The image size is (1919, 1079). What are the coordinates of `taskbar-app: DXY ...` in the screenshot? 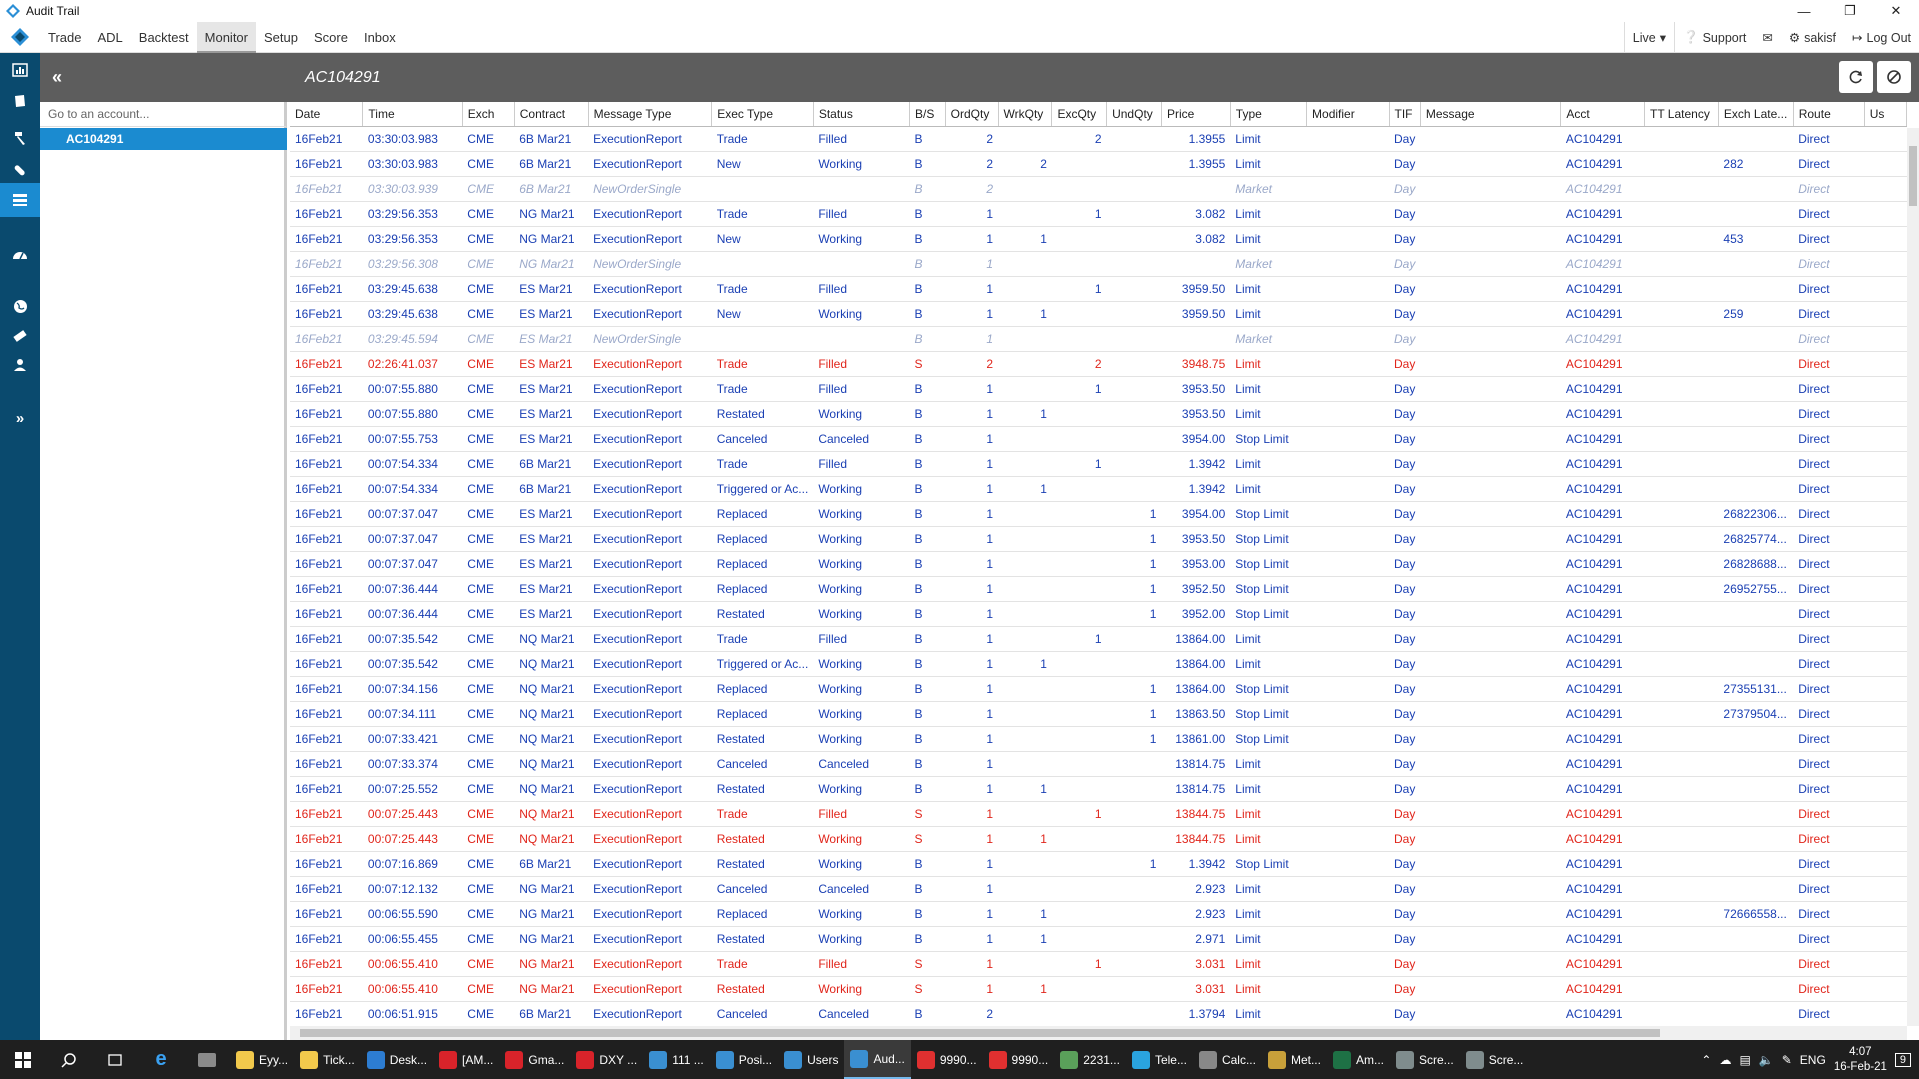 It's located at (606, 1059).